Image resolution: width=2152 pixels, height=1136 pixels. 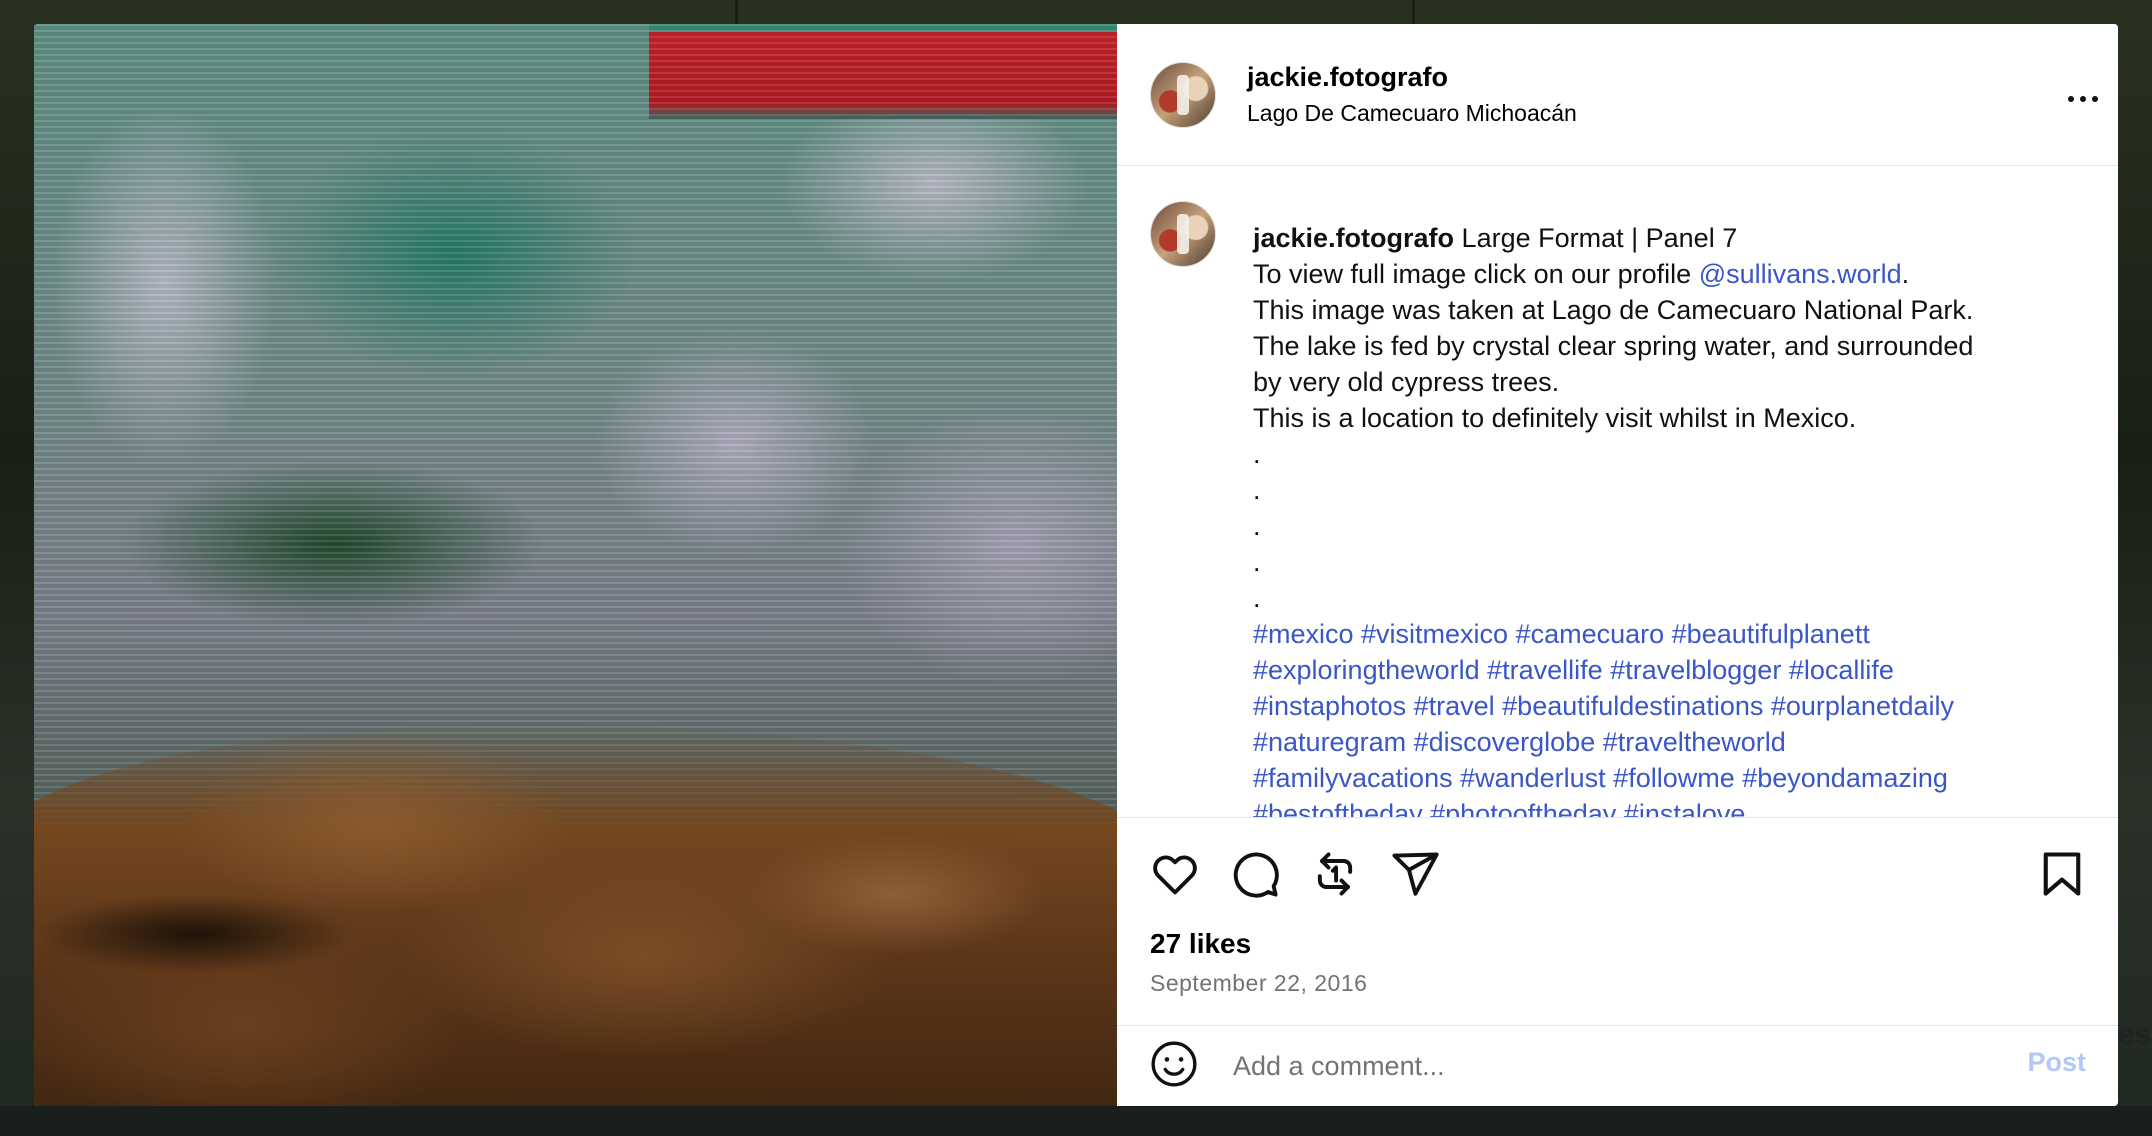 I want to click on comment-icon, so click(x=1255, y=874).